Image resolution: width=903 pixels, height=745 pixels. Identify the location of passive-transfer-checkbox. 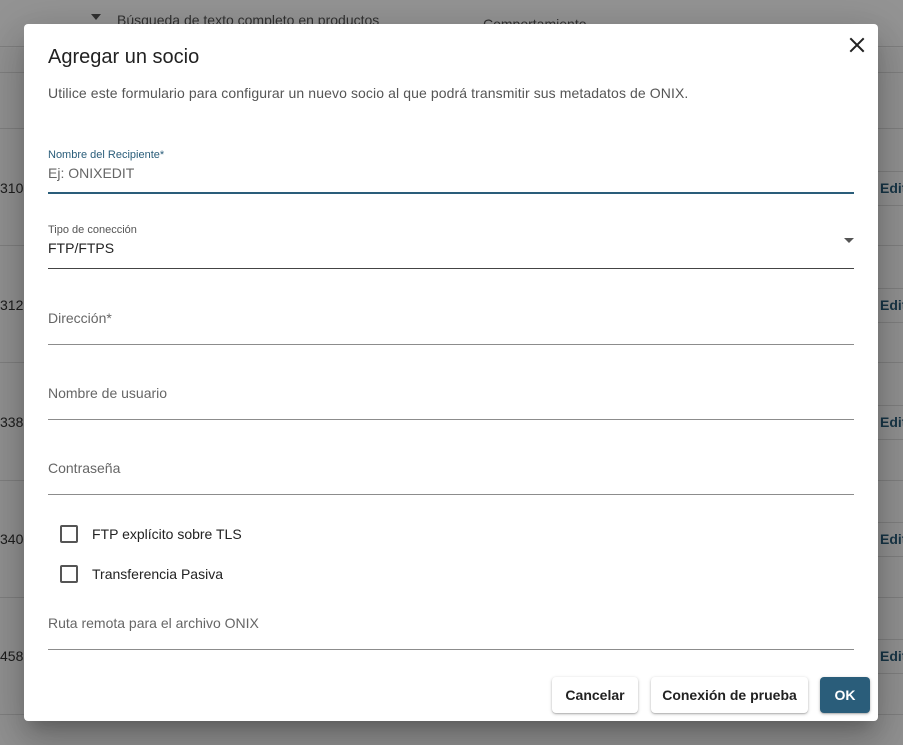
(69, 574).